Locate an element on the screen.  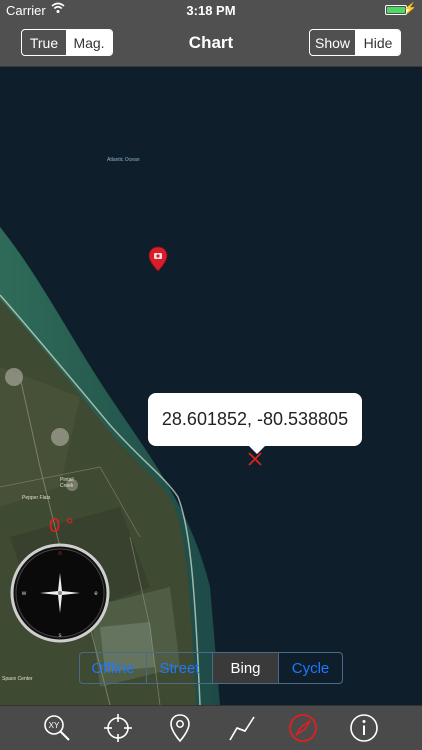
ocean-label: Atlantic Ocean is located at coordinates (123, 160).